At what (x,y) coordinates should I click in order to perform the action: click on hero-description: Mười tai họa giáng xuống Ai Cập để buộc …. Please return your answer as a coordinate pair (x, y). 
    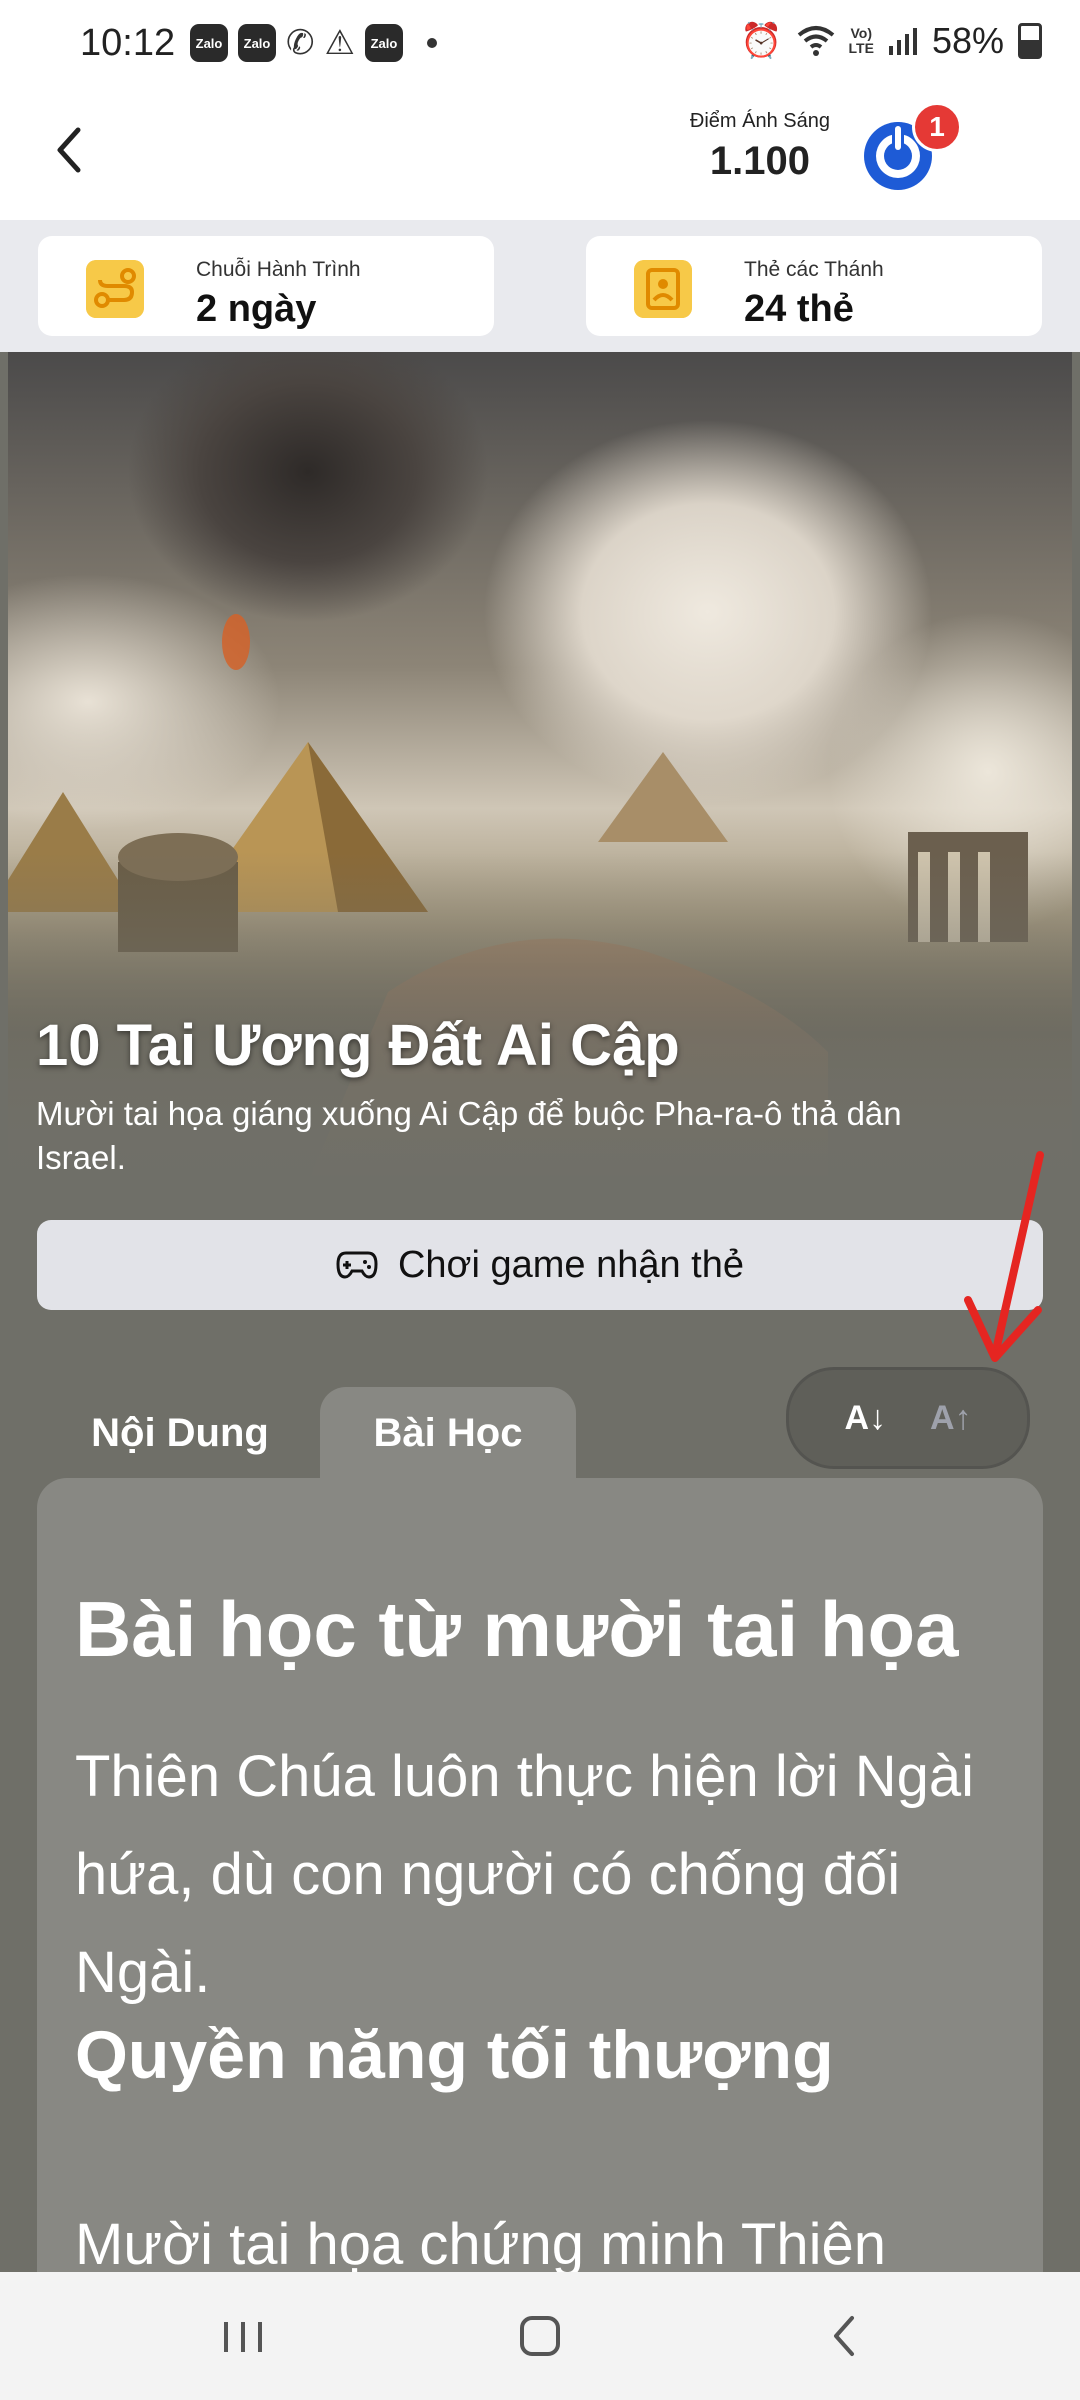
    Looking at the image, I should click on (469, 1135).